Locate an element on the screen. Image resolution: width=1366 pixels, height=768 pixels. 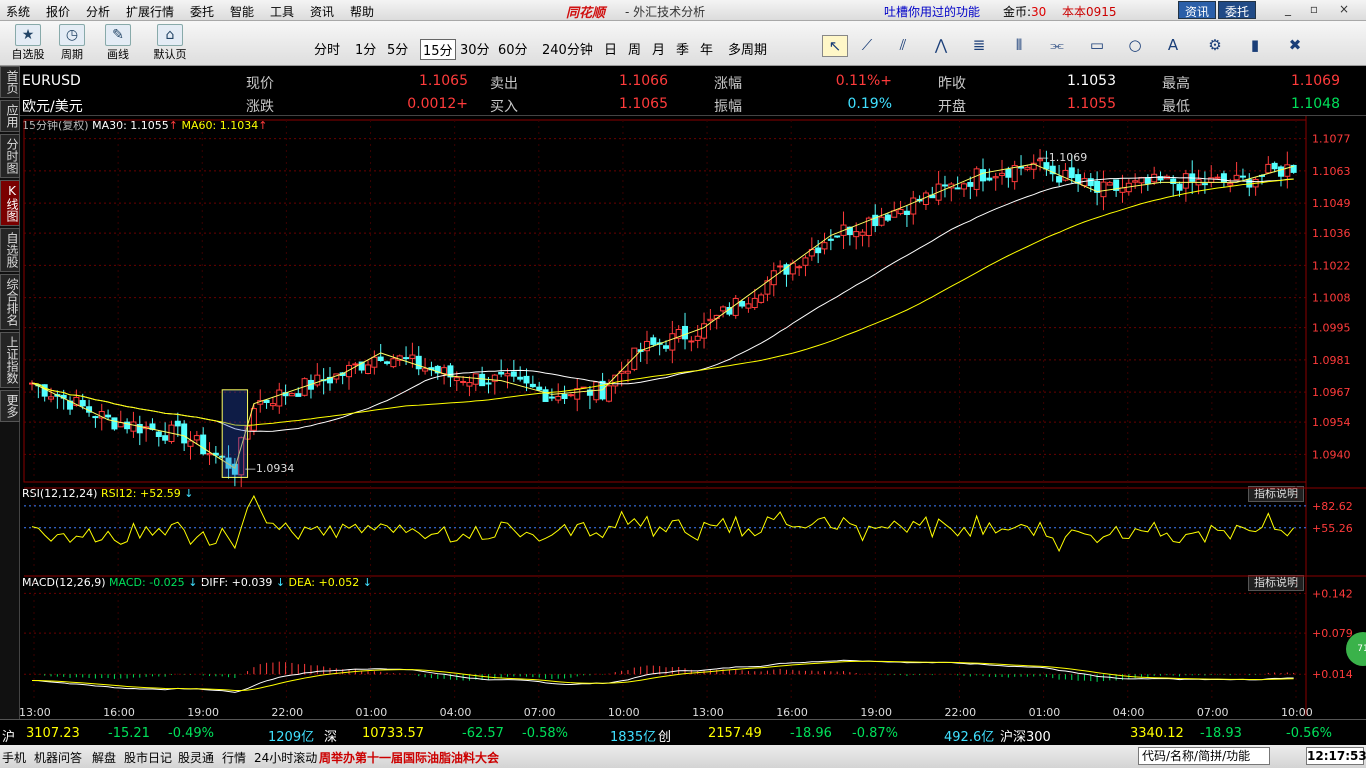
gold-count: 金币:30 is located at coordinates (1025, 12).